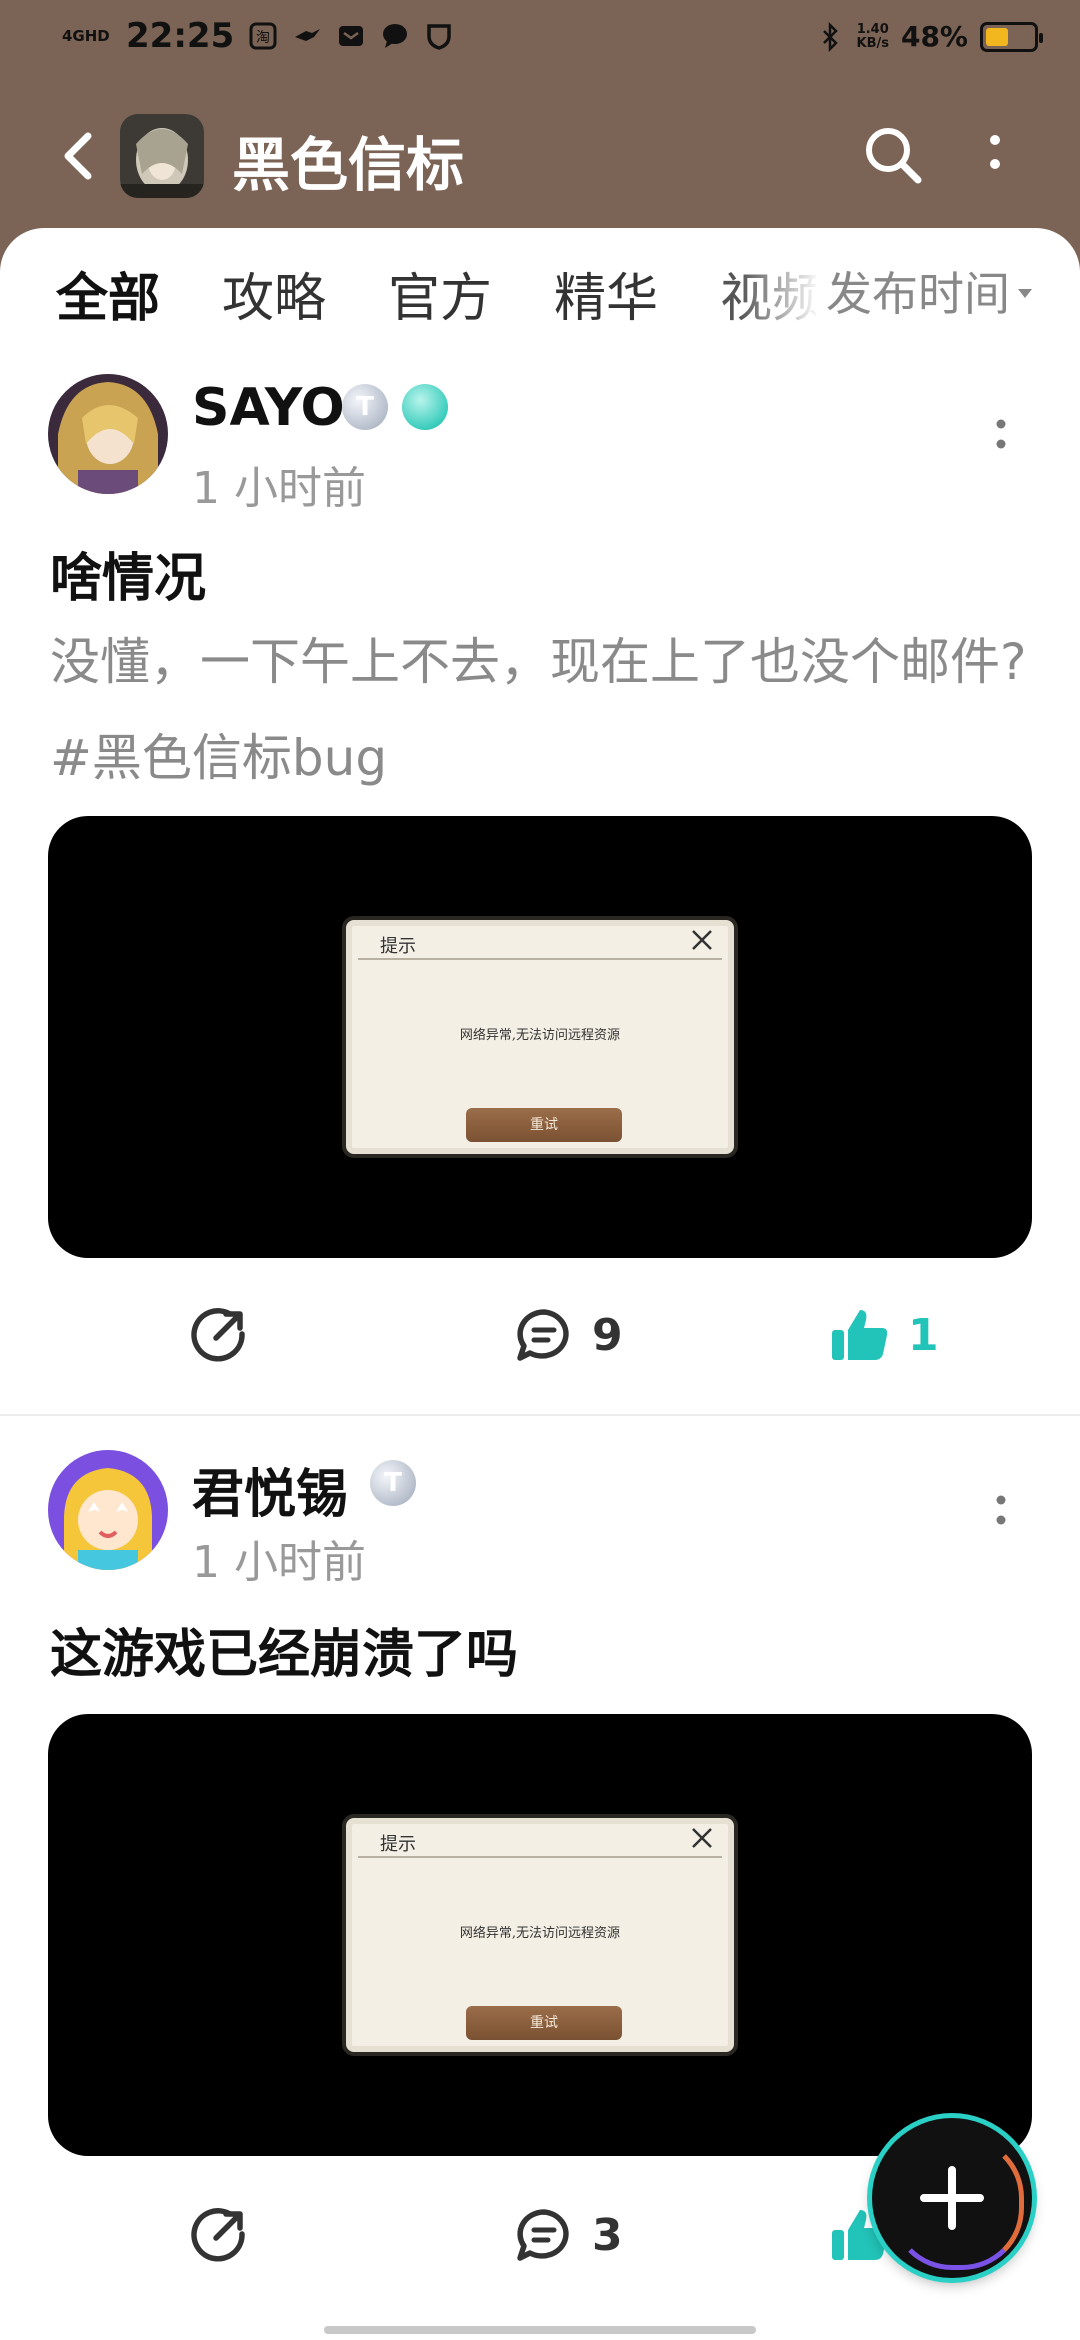 The height and width of the screenshot is (2340, 1080). Describe the element at coordinates (607, 2235) in the screenshot. I see `comment-count: 3` at that location.